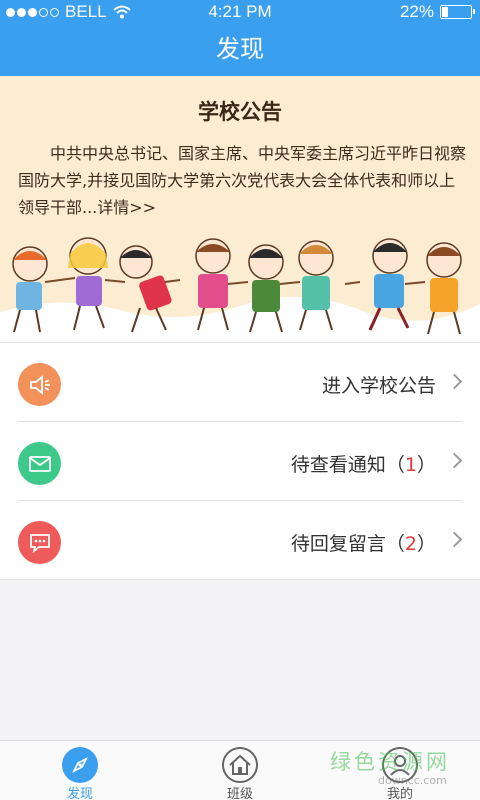 Image resolution: width=480 pixels, height=800 pixels. Describe the element at coordinates (400, 765) in the screenshot. I see `profile-icon` at that location.